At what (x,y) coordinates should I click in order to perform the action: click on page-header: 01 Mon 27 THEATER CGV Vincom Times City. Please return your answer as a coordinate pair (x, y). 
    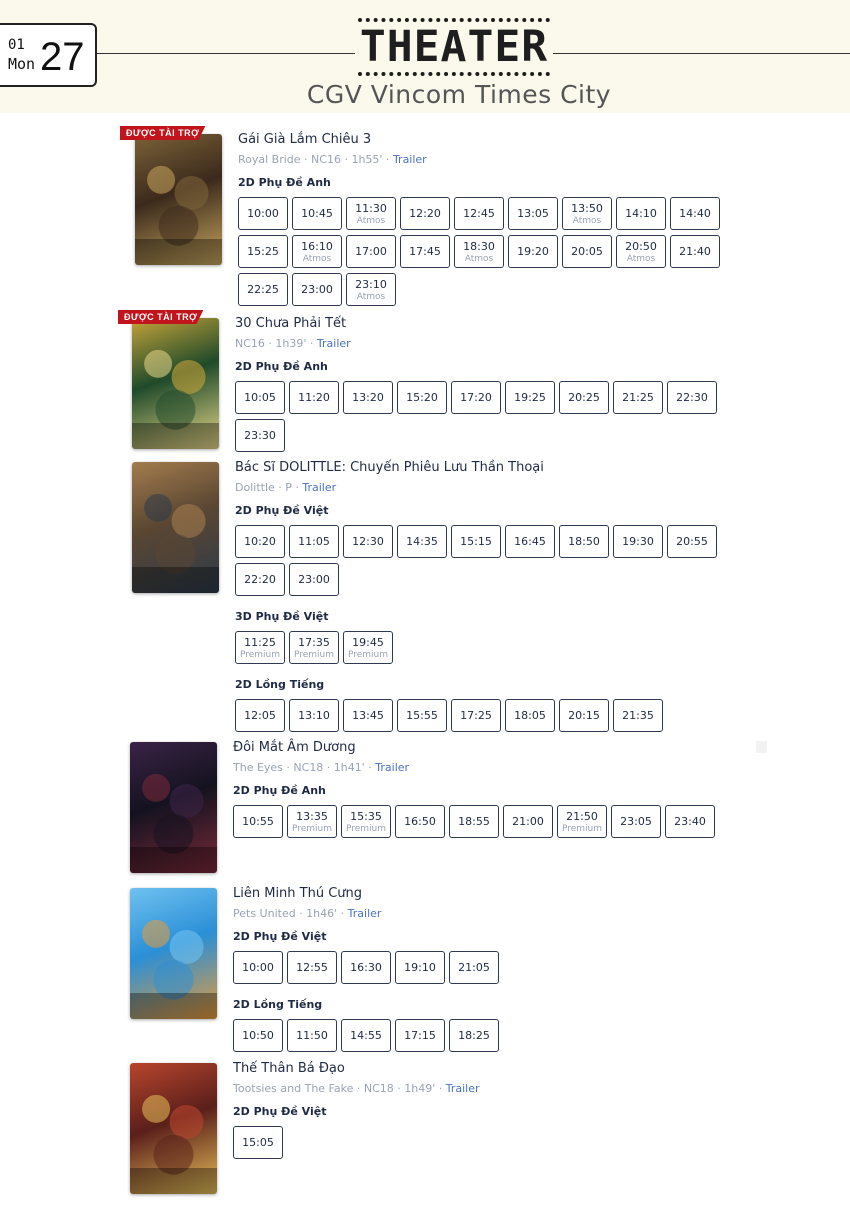
    Looking at the image, I should click on (425, 56).